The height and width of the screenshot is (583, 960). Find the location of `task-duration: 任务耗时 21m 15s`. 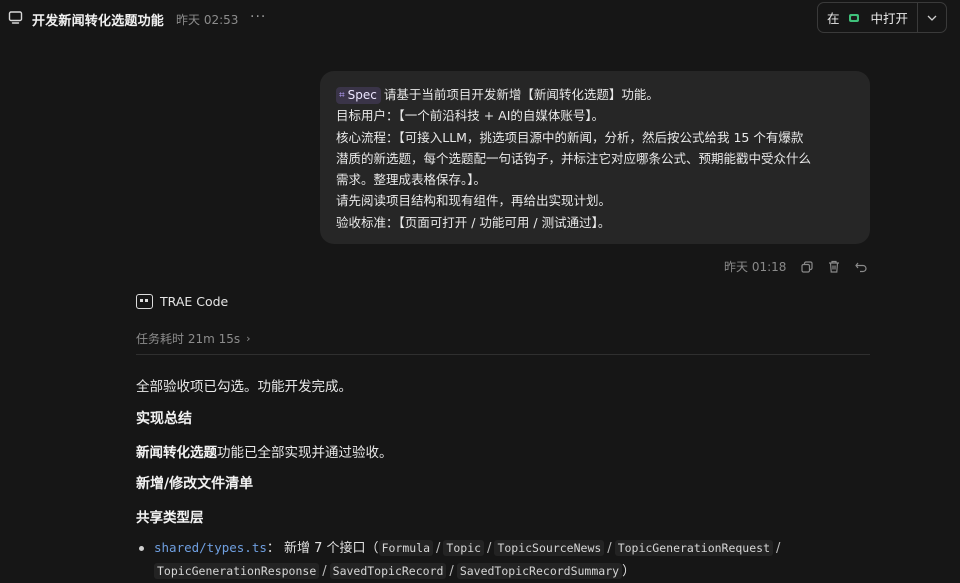

task-duration: 任务耗时 21m 15s is located at coordinates (188, 339).